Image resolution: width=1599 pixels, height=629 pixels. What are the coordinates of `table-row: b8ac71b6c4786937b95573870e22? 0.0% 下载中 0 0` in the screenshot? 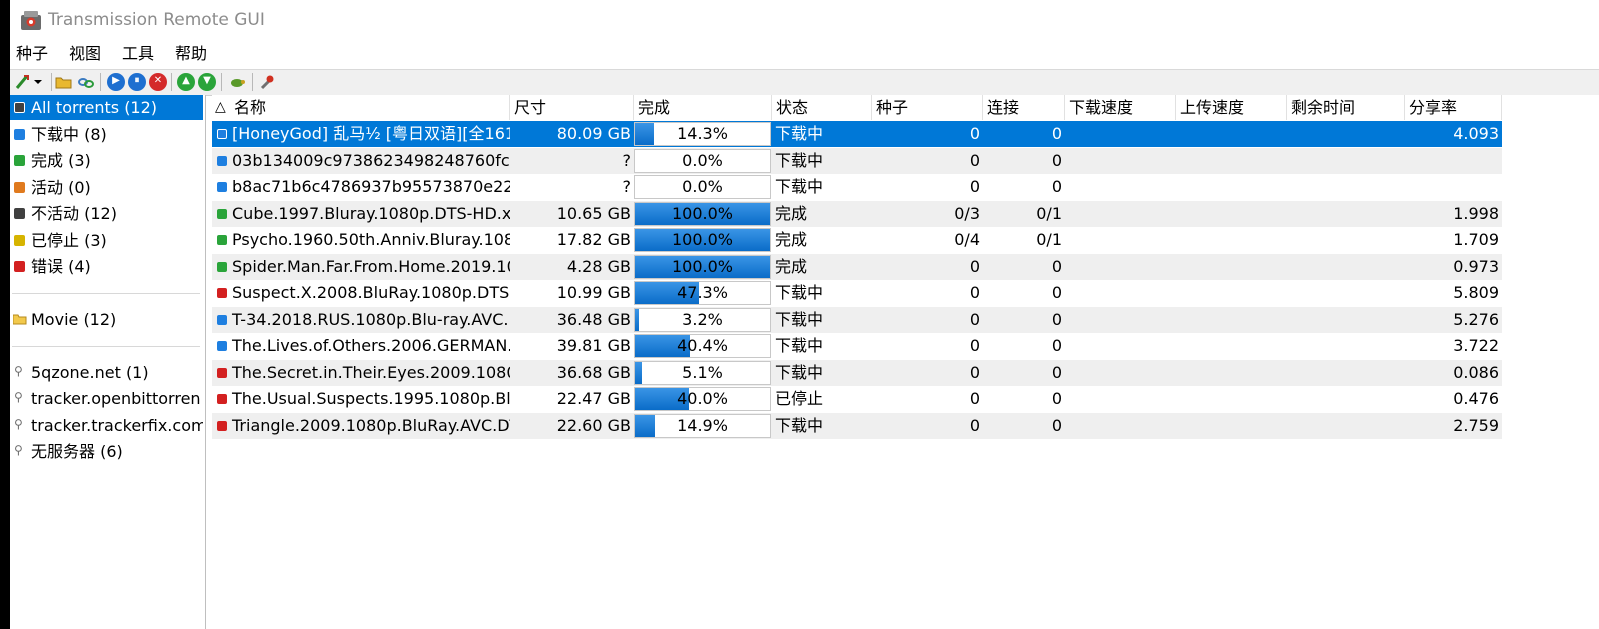 It's located at (857, 187).